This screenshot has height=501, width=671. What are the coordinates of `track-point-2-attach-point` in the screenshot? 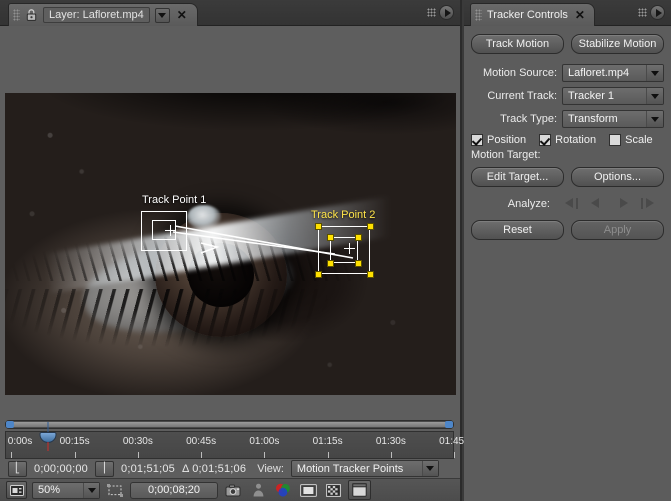 It's located at (349, 248).